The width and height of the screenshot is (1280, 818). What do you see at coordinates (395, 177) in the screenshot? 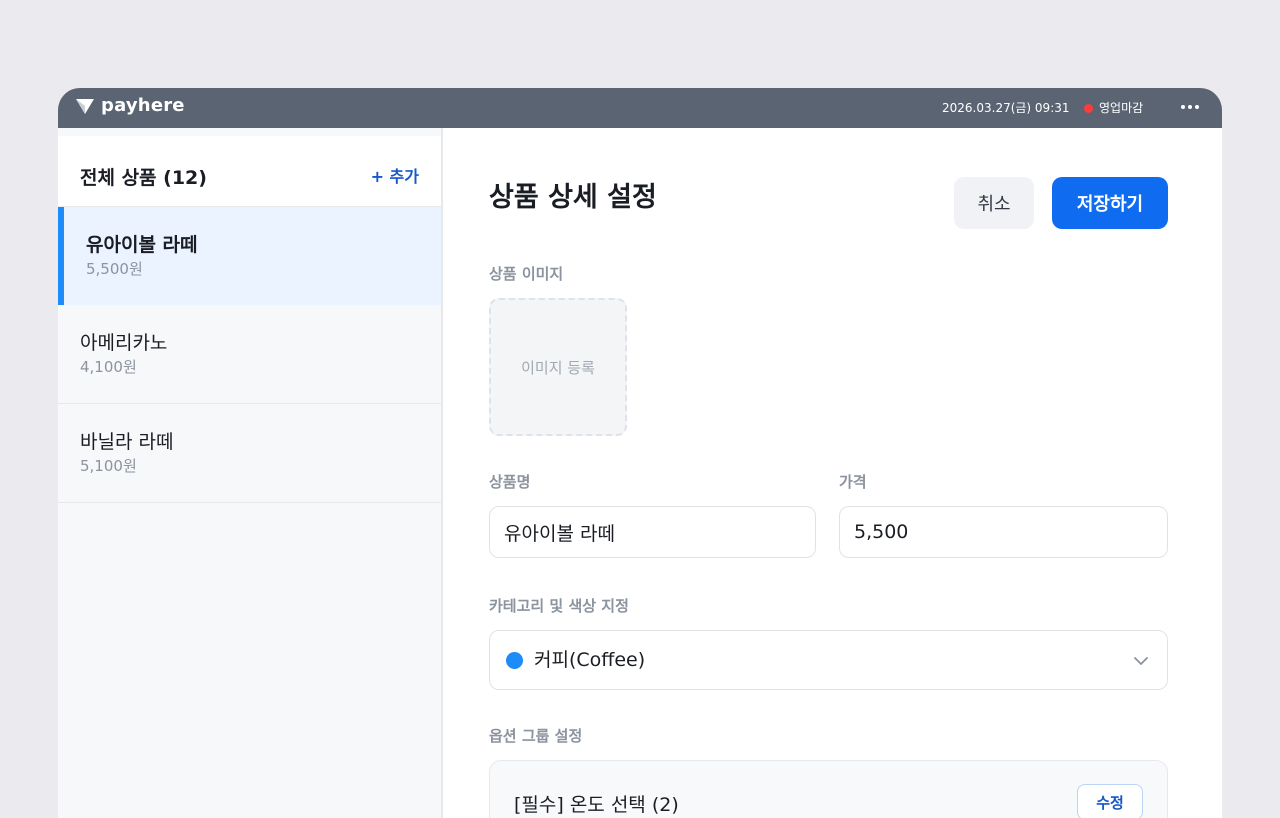
I see `add-product-button: + 추가` at bounding box center [395, 177].